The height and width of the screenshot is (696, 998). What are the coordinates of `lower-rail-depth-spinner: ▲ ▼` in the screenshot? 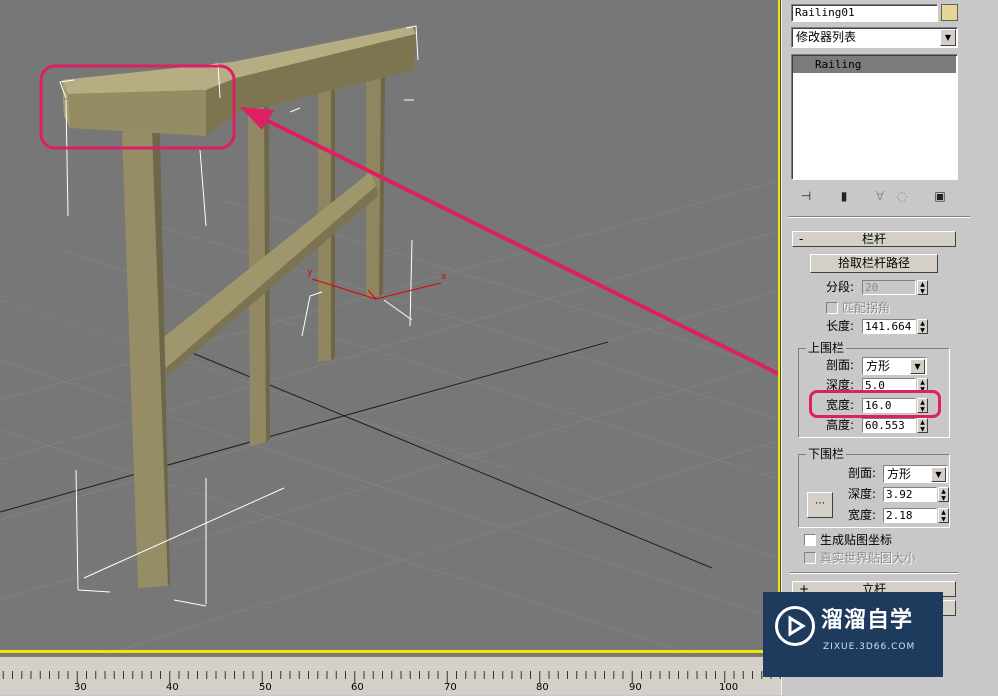 It's located at (943, 494).